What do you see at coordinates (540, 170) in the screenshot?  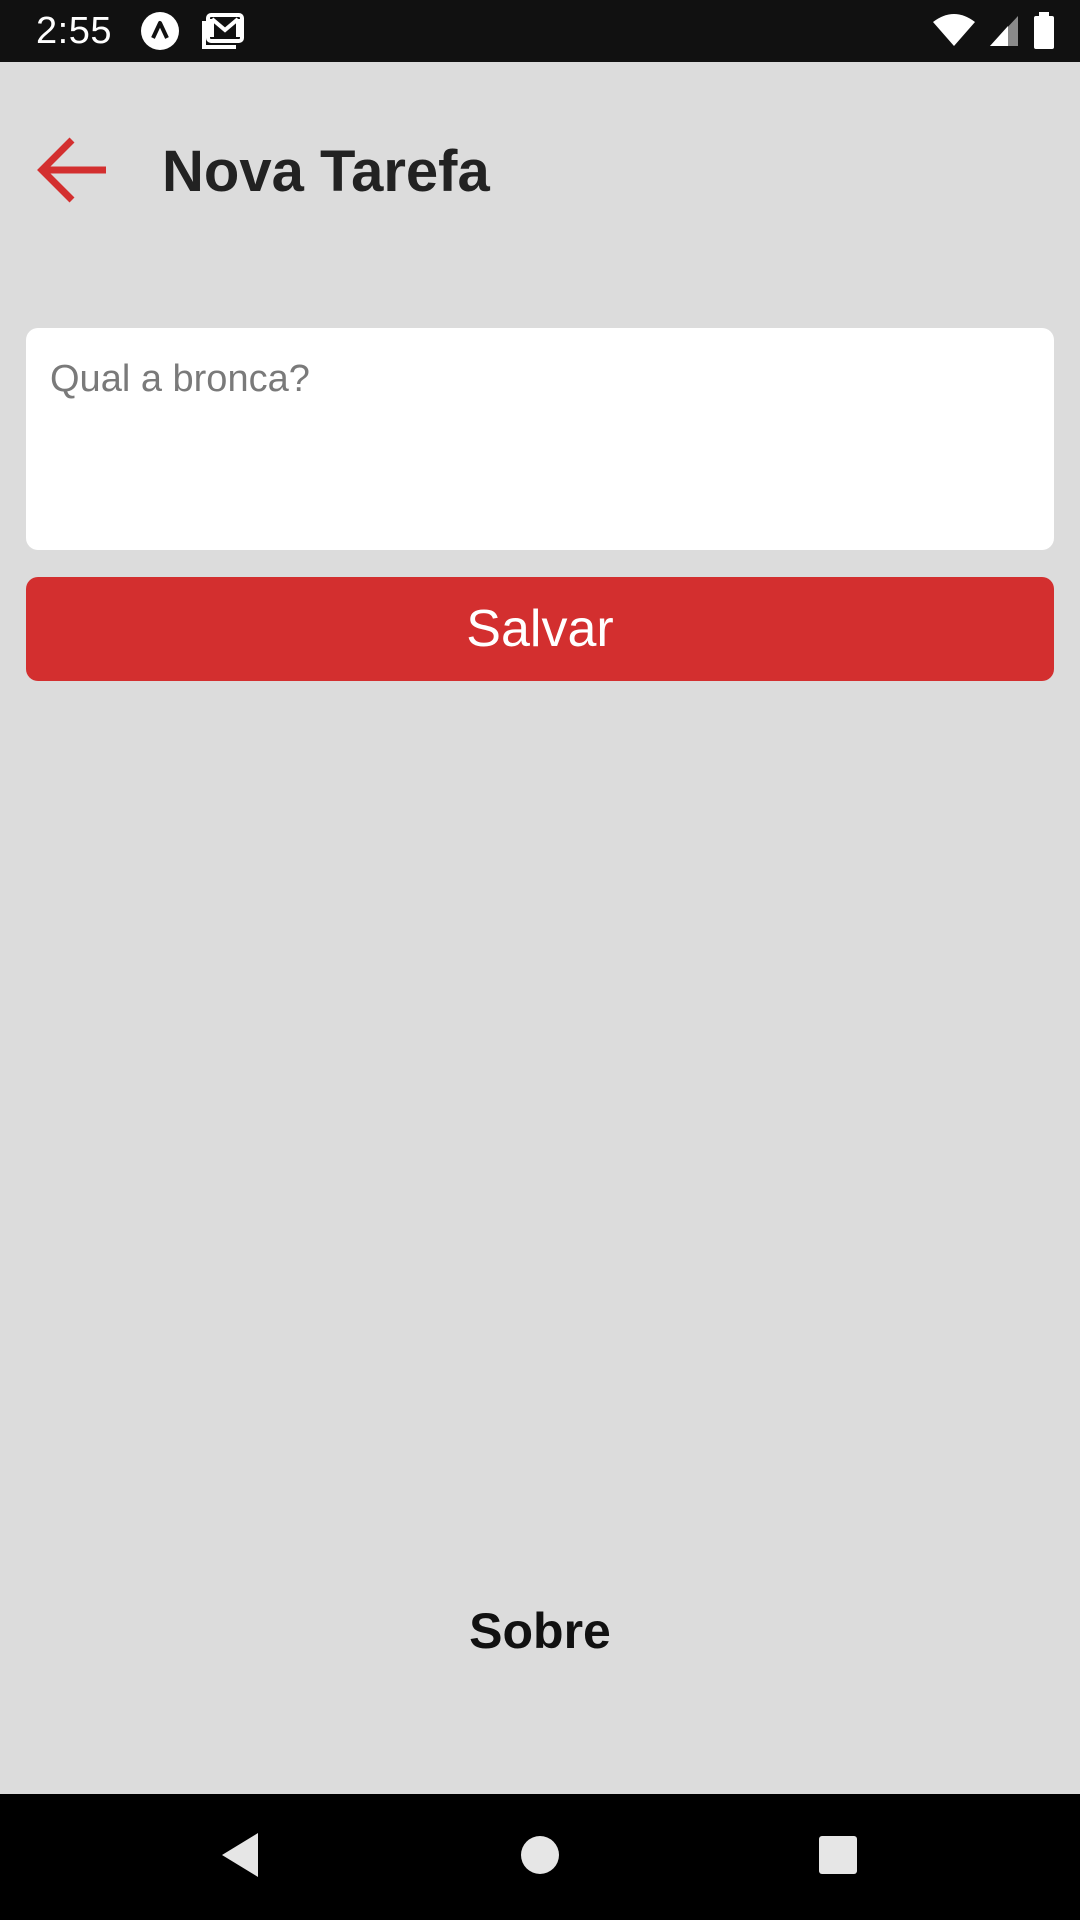 I see `app-header: Nova Tarefa` at bounding box center [540, 170].